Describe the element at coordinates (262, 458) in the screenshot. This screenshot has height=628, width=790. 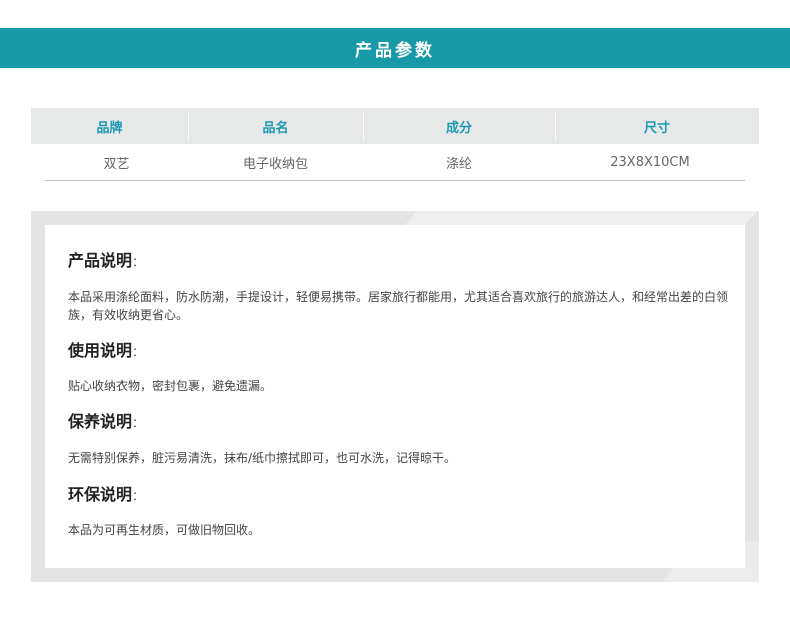
I see `section-text-maintenance: 无需特别保养，脏污易清洗，抹布/纸巾擦拭即可，也可水洗，记得晾干。` at that location.